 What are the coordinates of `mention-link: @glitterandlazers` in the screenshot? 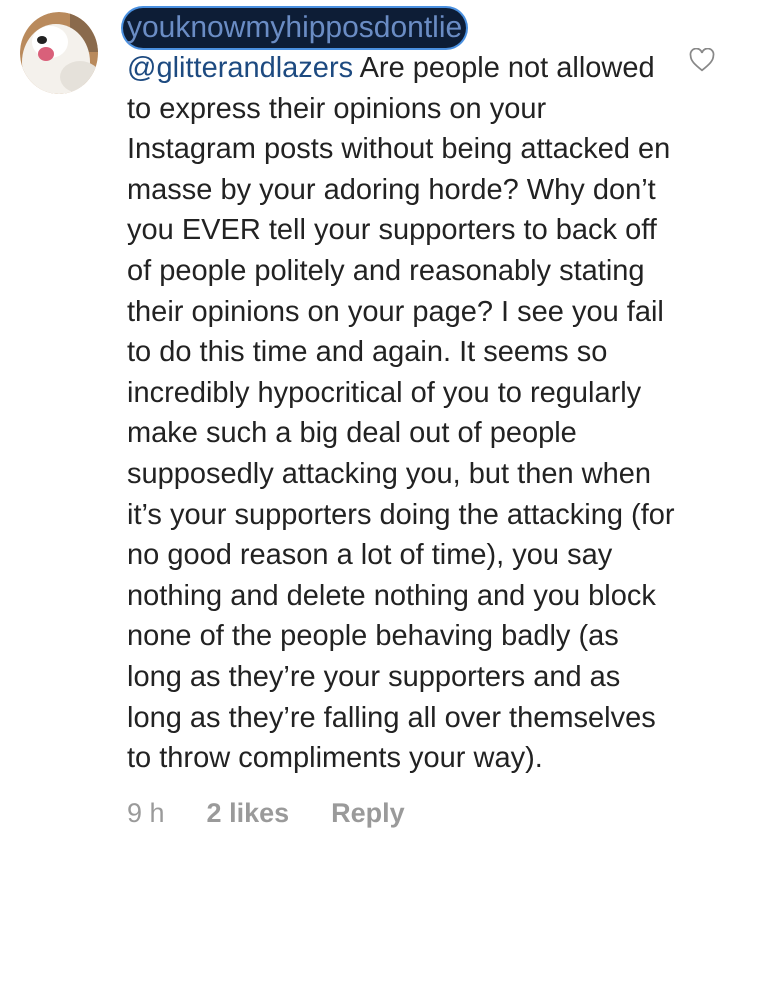 It's located at (240, 68).